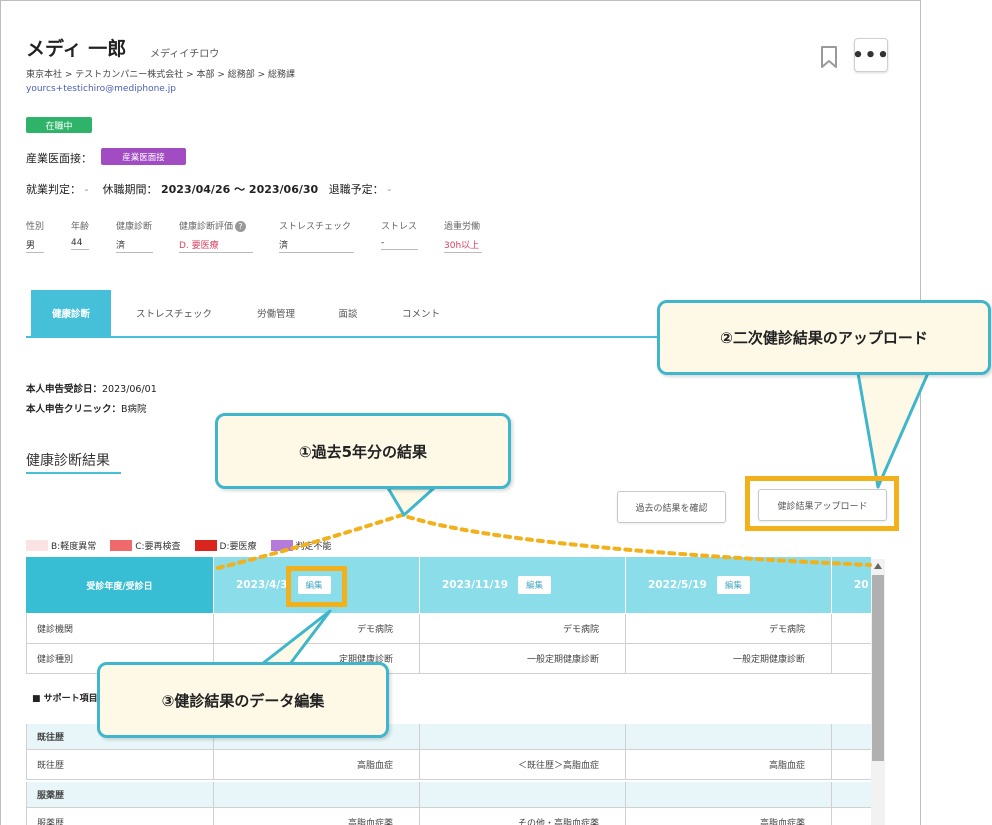  Describe the element at coordinates (316, 236) in the screenshot. I see `metric-stress-check: ストレスチェック 済` at that location.